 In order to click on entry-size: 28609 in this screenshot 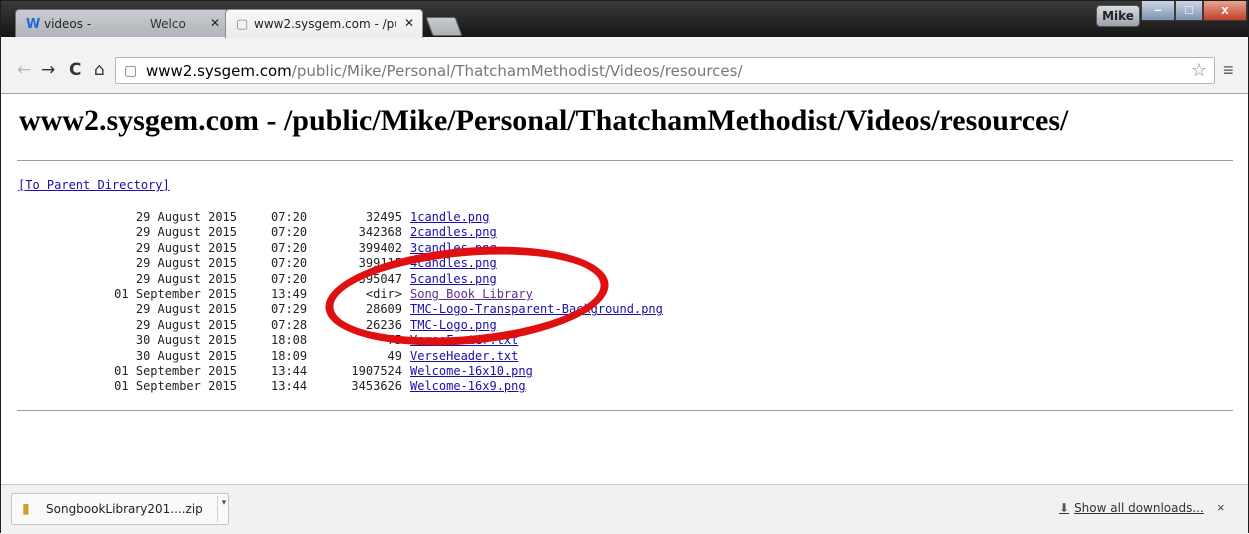, I will do `click(383, 309)`.